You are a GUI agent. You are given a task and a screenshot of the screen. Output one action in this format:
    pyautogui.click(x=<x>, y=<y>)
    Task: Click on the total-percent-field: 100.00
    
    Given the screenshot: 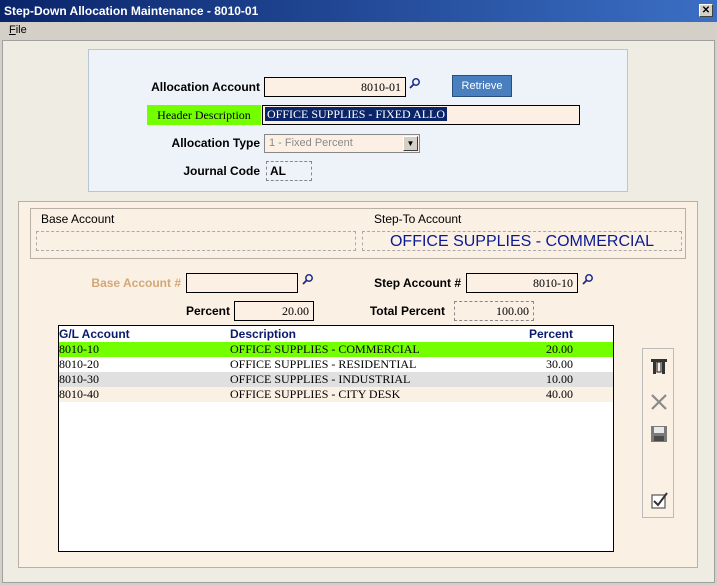 What is the action you would take?
    pyautogui.click(x=494, y=311)
    